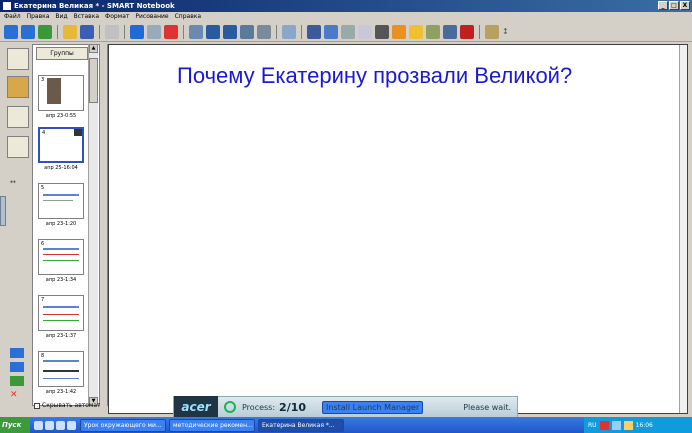 The image size is (692, 433). I want to click on fill-icon, so click(416, 31).